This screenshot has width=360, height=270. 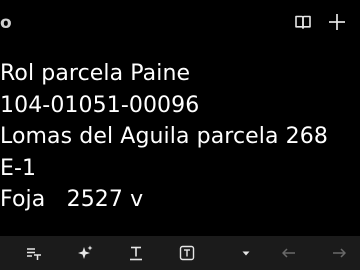 I want to click on text-style-icon, so click(x=136, y=253).